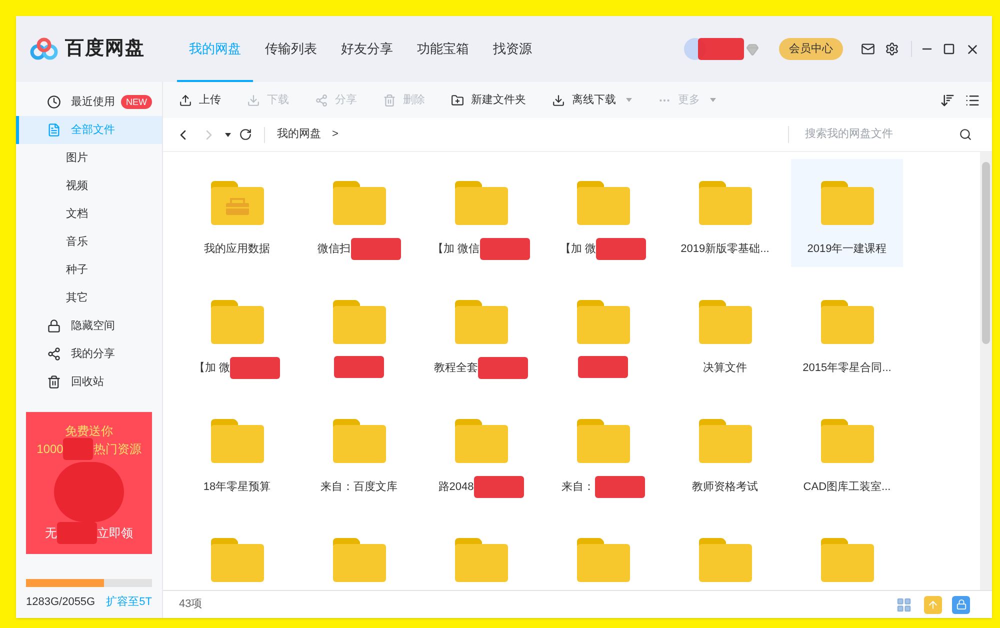  I want to click on redaction-mark, so click(78, 449).